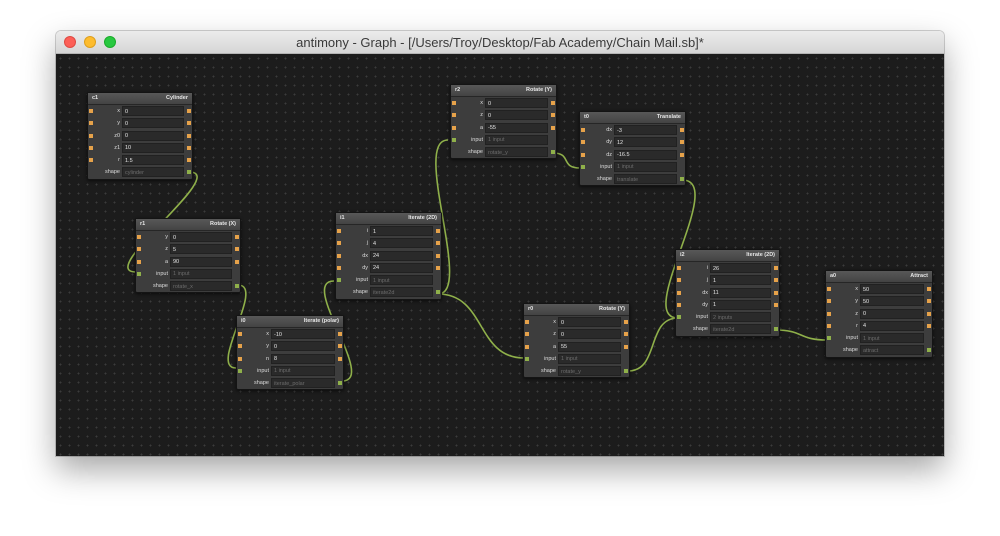  Describe the element at coordinates (576, 310) in the screenshot. I see `node-header: r0 Rotate (Y)` at that location.